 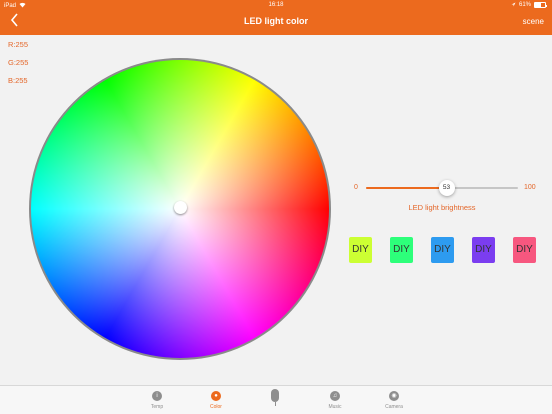 I want to click on blue-value-label: B:255, so click(x=18, y=80).